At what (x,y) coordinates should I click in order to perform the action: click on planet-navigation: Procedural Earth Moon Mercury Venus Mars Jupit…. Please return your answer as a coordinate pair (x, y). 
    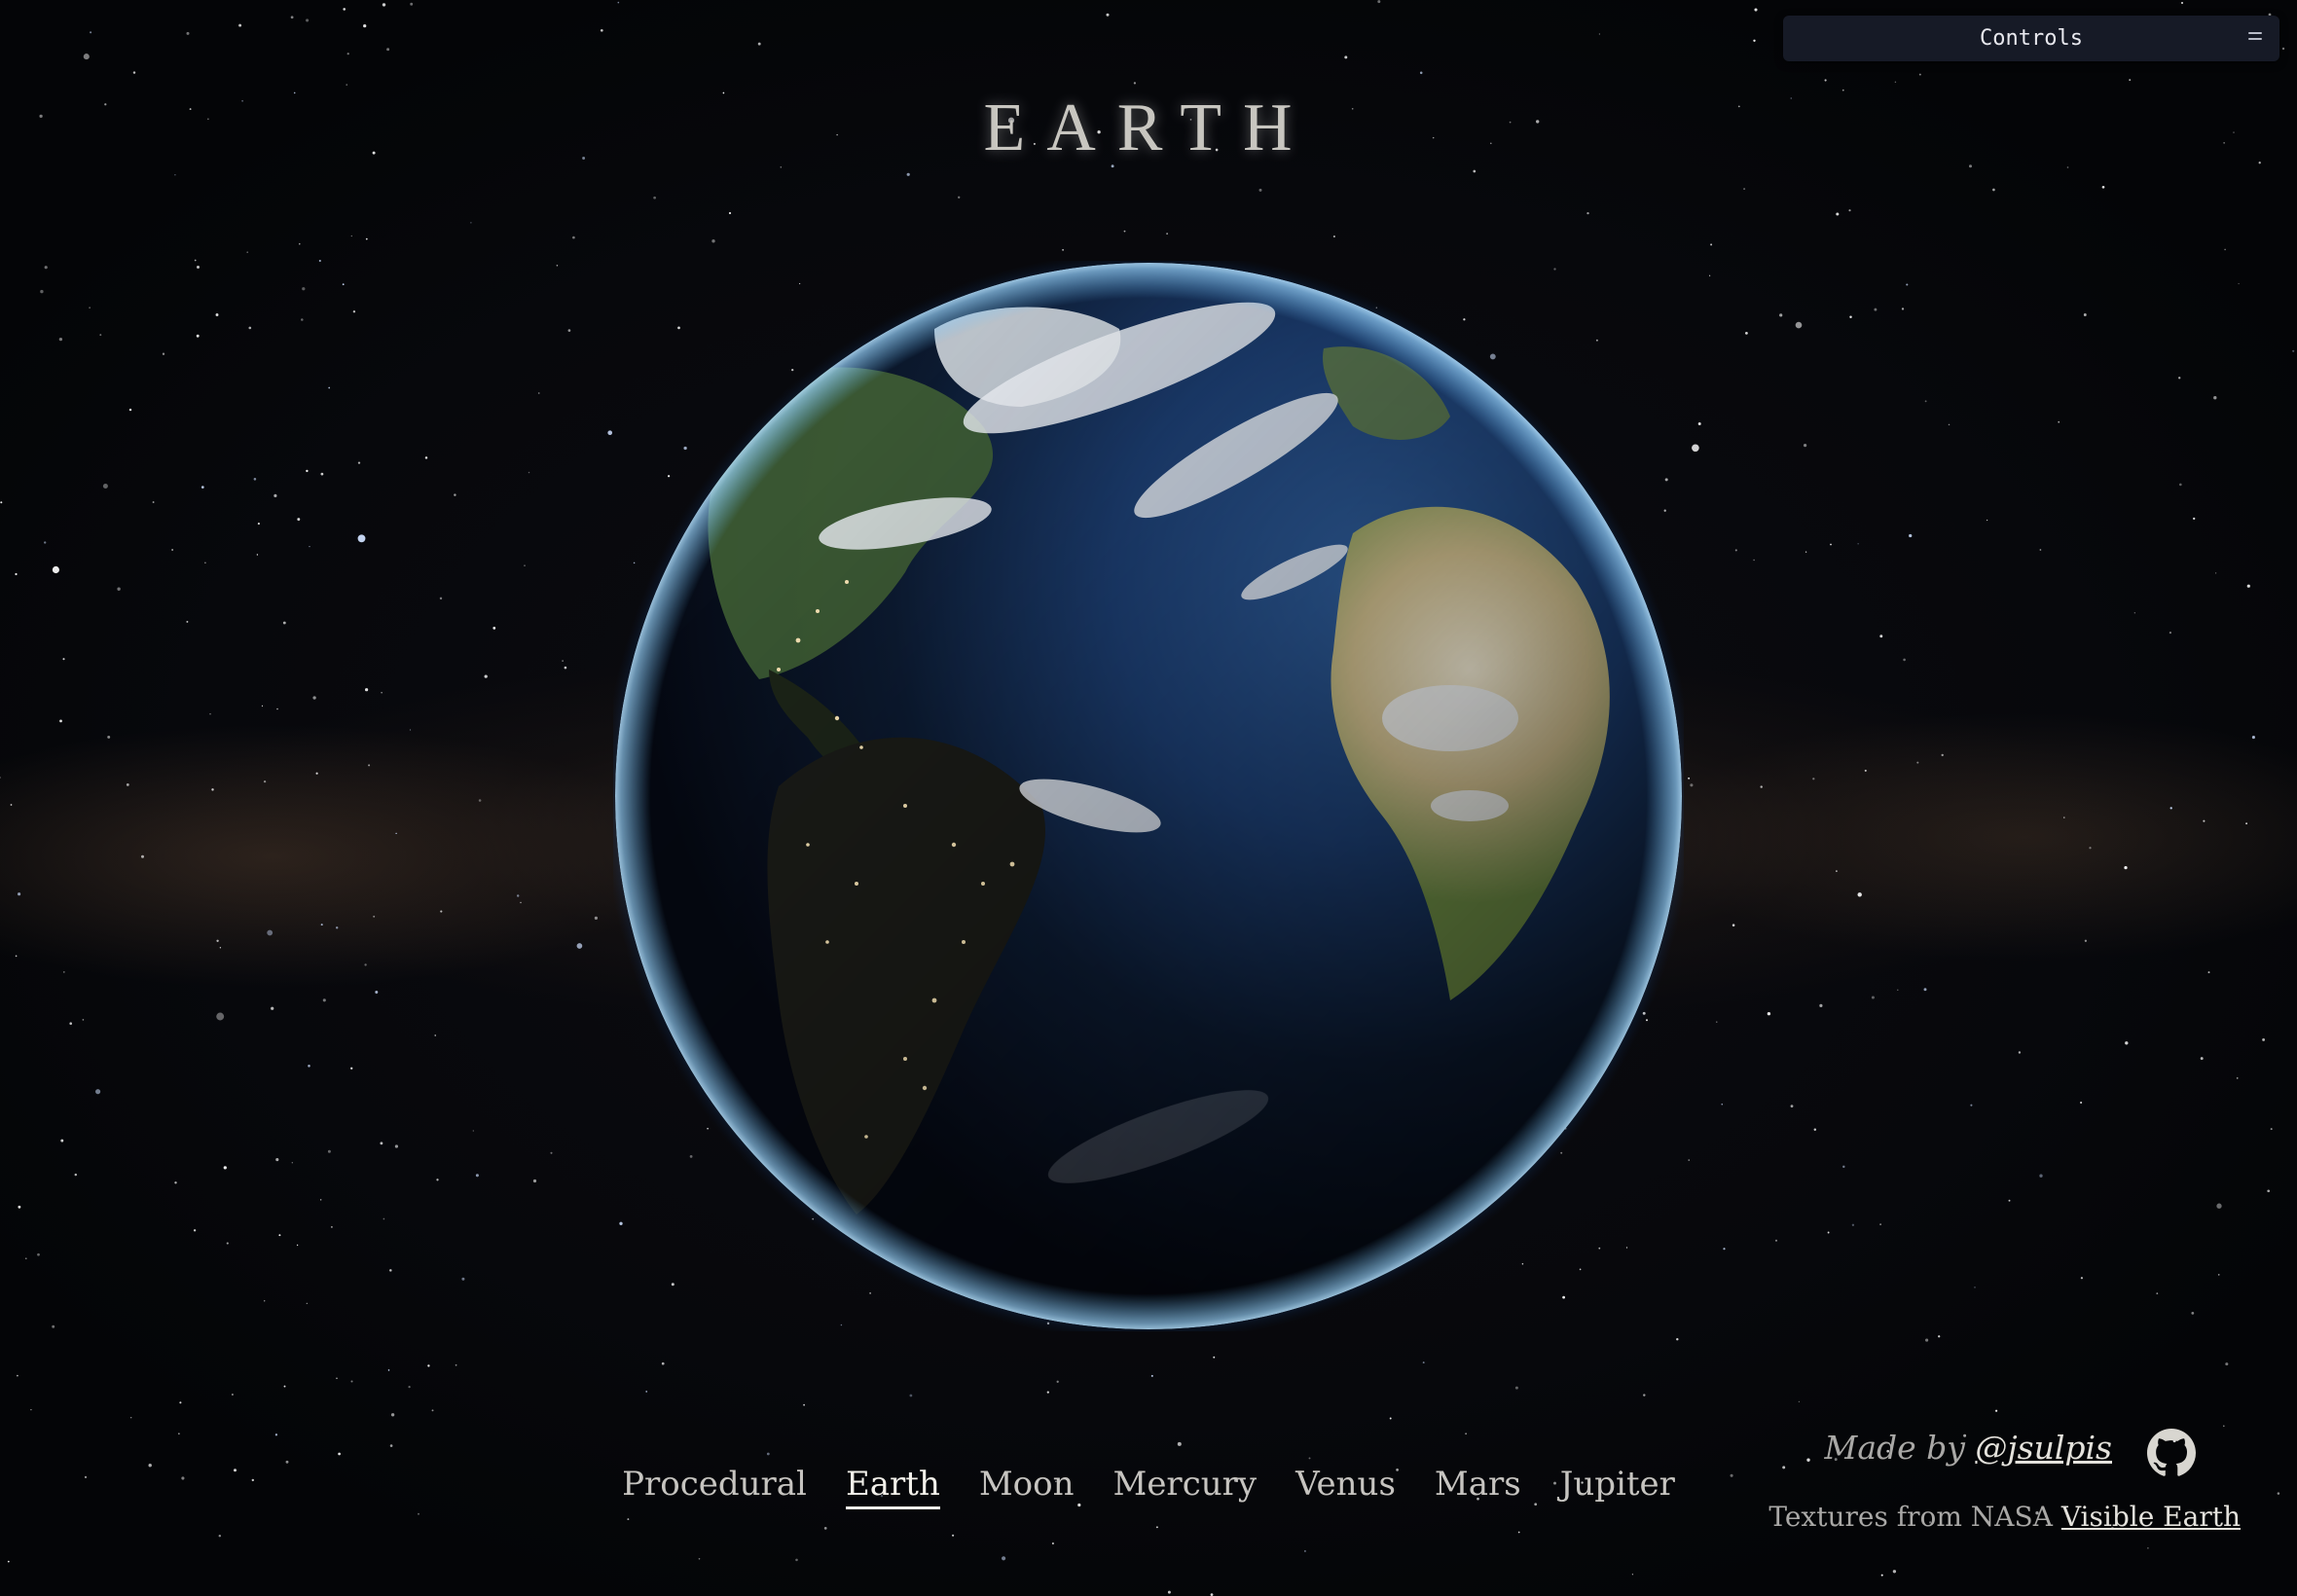
    Looking at the image, I should click on (1148, 1487).